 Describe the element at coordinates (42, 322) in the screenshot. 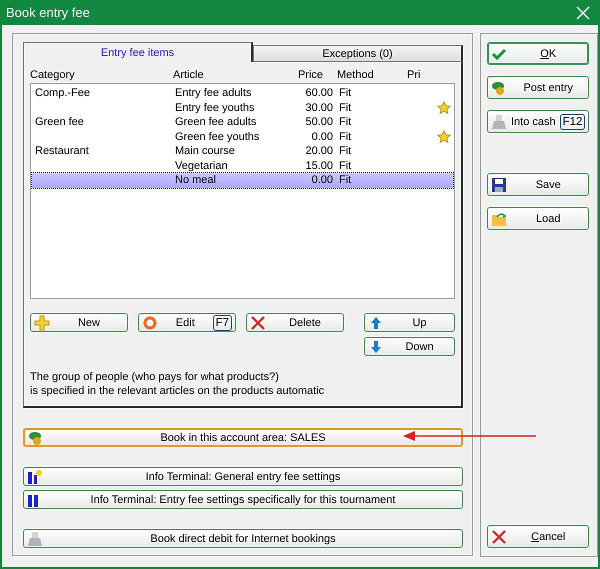

I see `plus-icon` at that location.